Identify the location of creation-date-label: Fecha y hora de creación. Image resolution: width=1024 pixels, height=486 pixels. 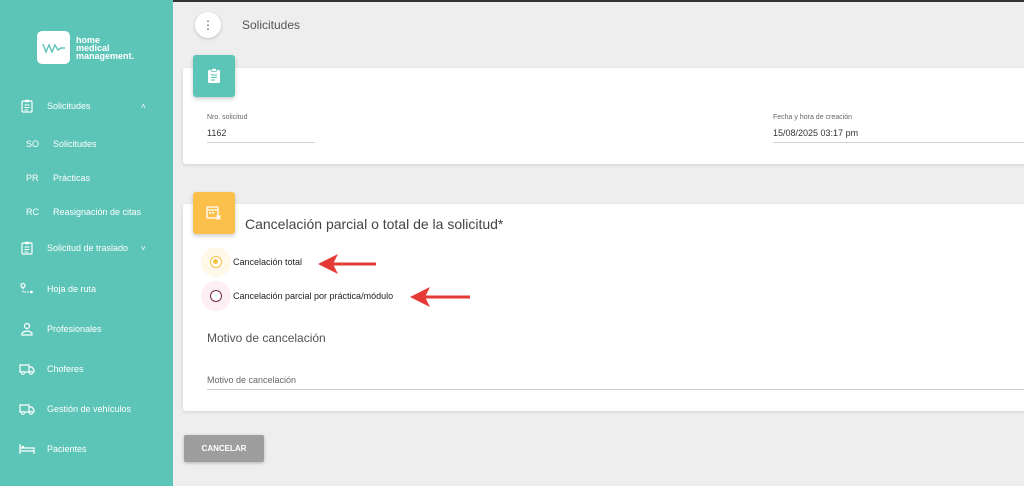
(812, 117).